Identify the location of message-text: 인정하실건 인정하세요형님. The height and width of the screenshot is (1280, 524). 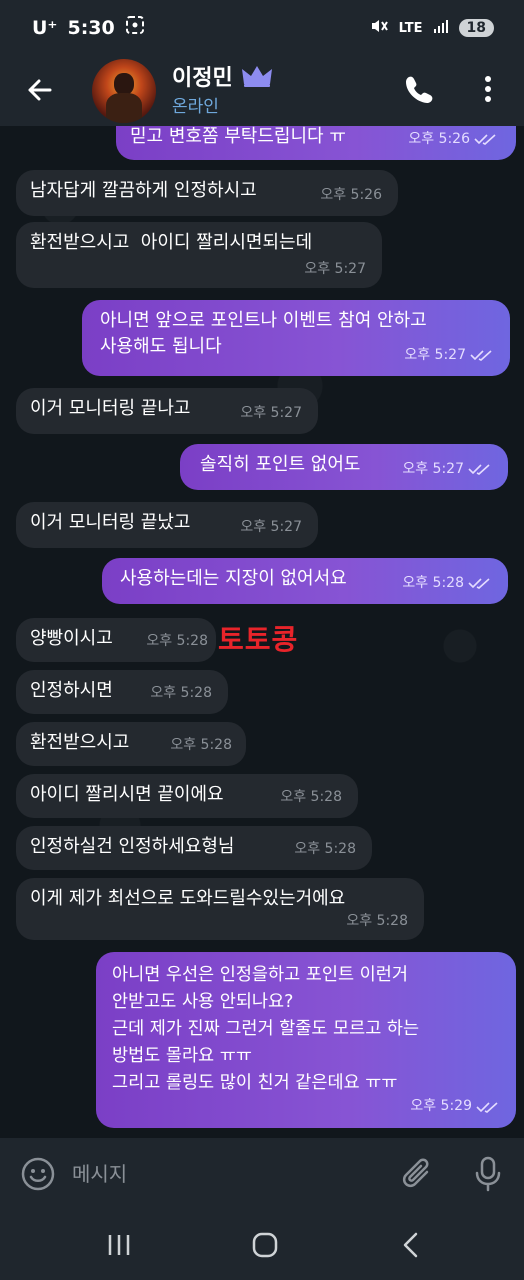
(132, 846).